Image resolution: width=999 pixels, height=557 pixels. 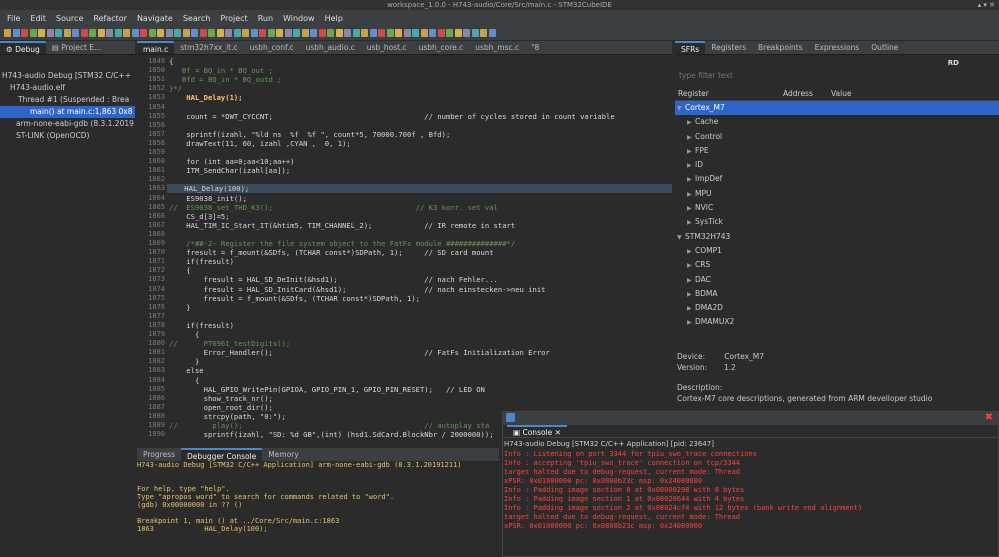 I want to click on sfr-tree-item: ▼ Cortex_M7, so click(x=837, y=108).